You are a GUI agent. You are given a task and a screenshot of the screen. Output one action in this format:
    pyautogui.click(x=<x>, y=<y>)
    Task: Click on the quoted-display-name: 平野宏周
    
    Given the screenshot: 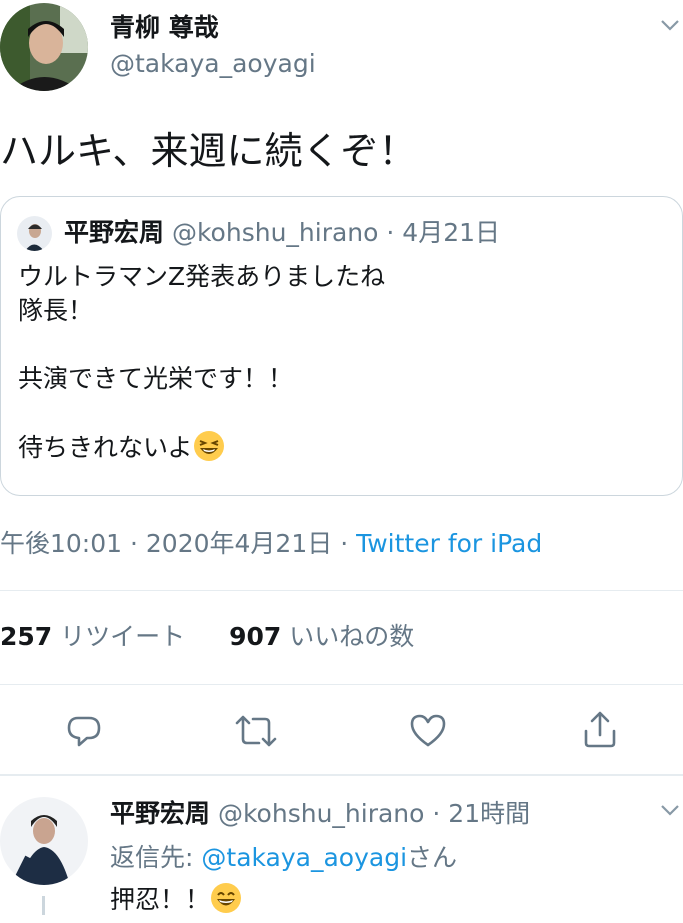 What is the action you would take?
    pyautogui.click(x=114, y=232)
    